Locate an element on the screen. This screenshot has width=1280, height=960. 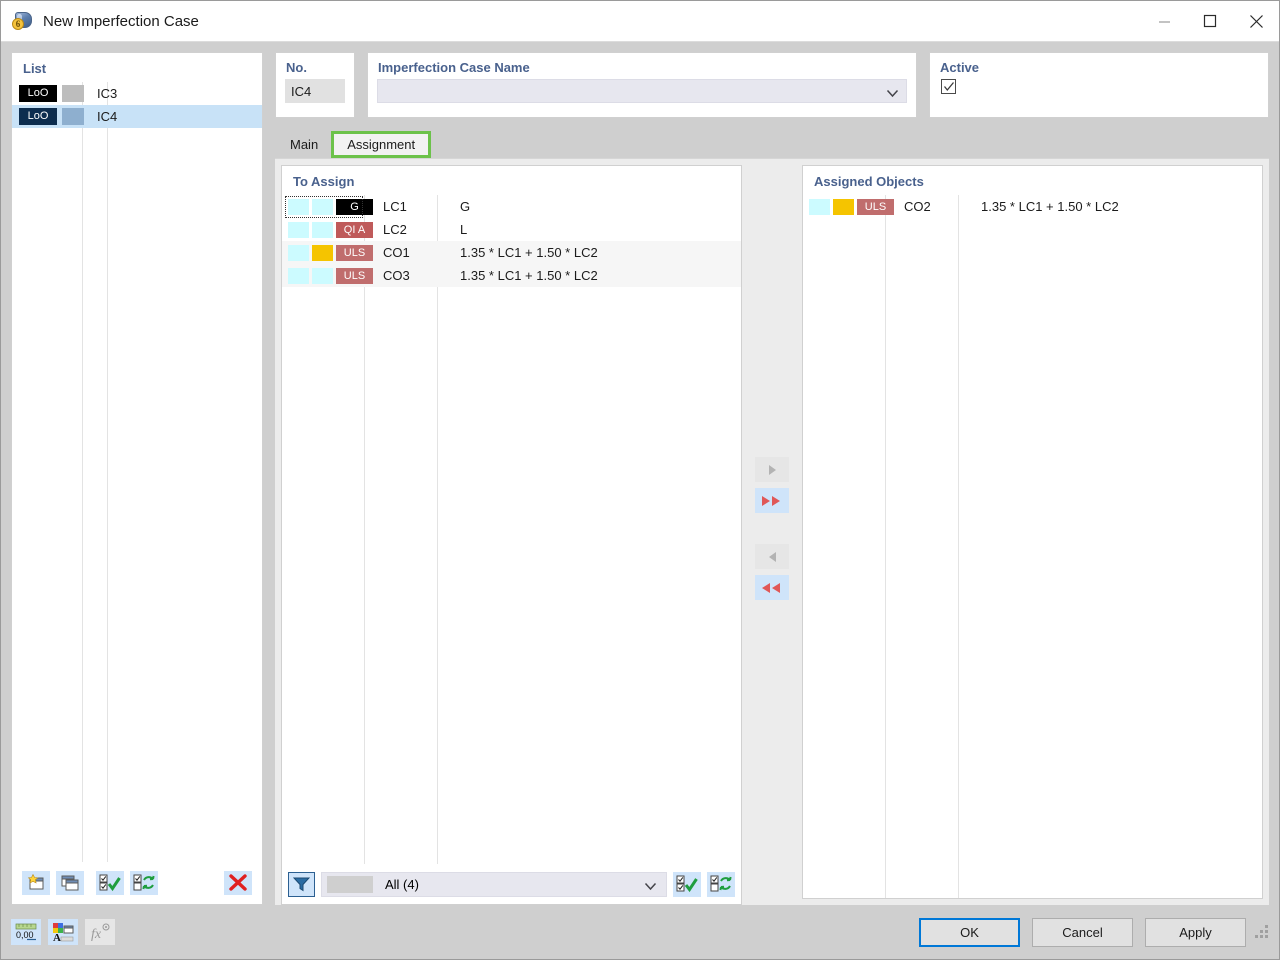
tab-bar: Main Assignment is located at coordinates (772, 143).